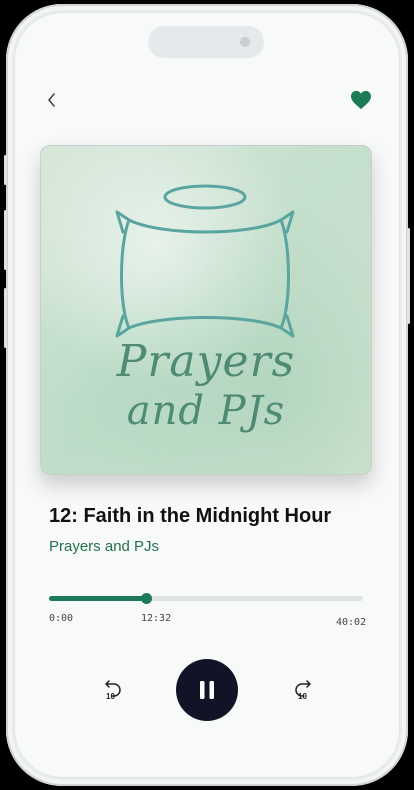  I want to click on podcast-name: Prayers and PJs, so click(104, 546).